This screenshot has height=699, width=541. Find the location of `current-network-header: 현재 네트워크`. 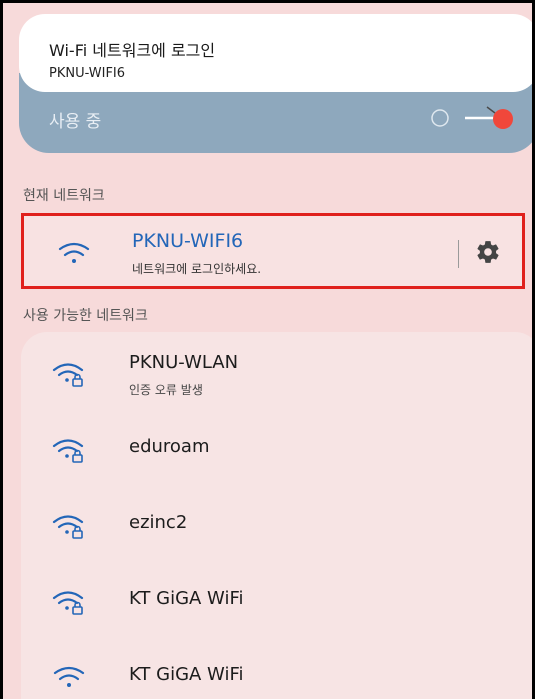

current-network-header: 현재 네트워크 is located at coordinates (64, 196).